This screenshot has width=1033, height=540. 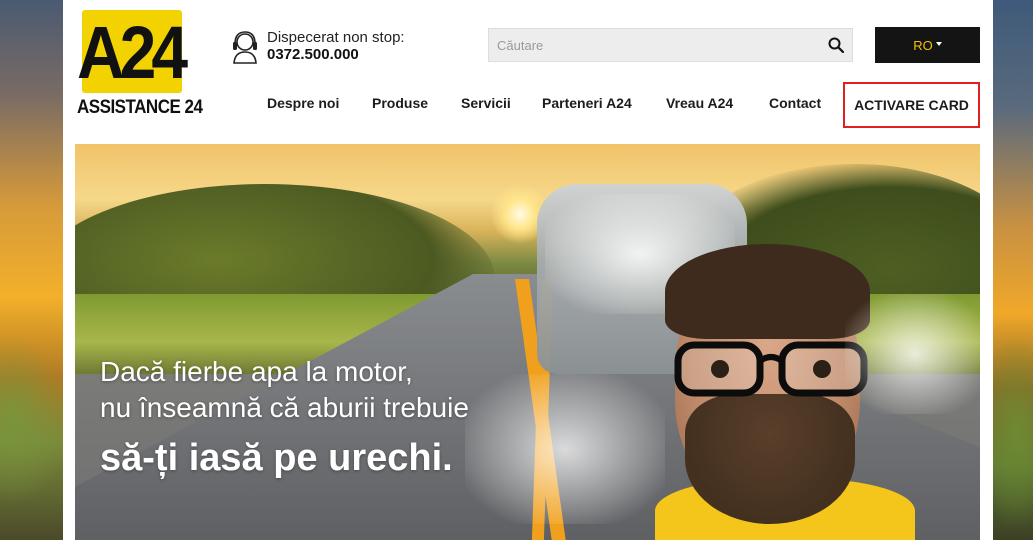 I want to click on search-input, so click(x=649, y=45).